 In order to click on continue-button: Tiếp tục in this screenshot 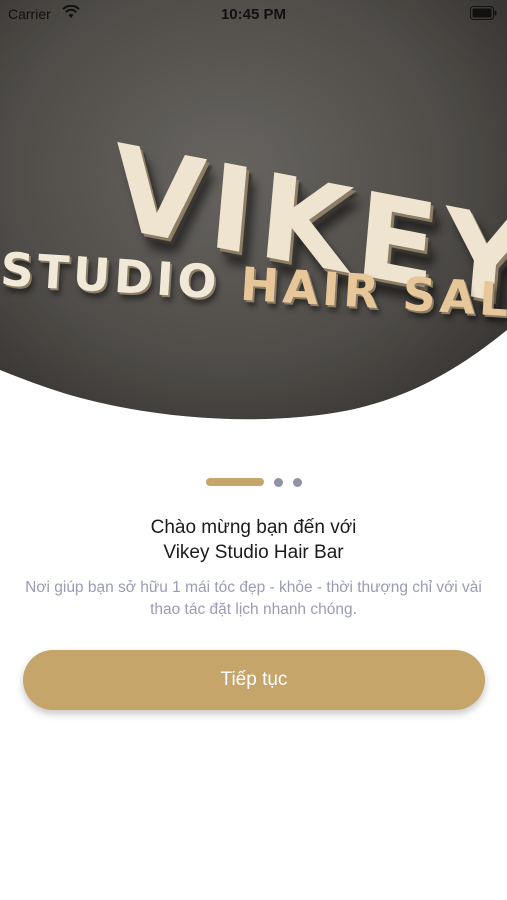, I will do `click(254, 680)`.